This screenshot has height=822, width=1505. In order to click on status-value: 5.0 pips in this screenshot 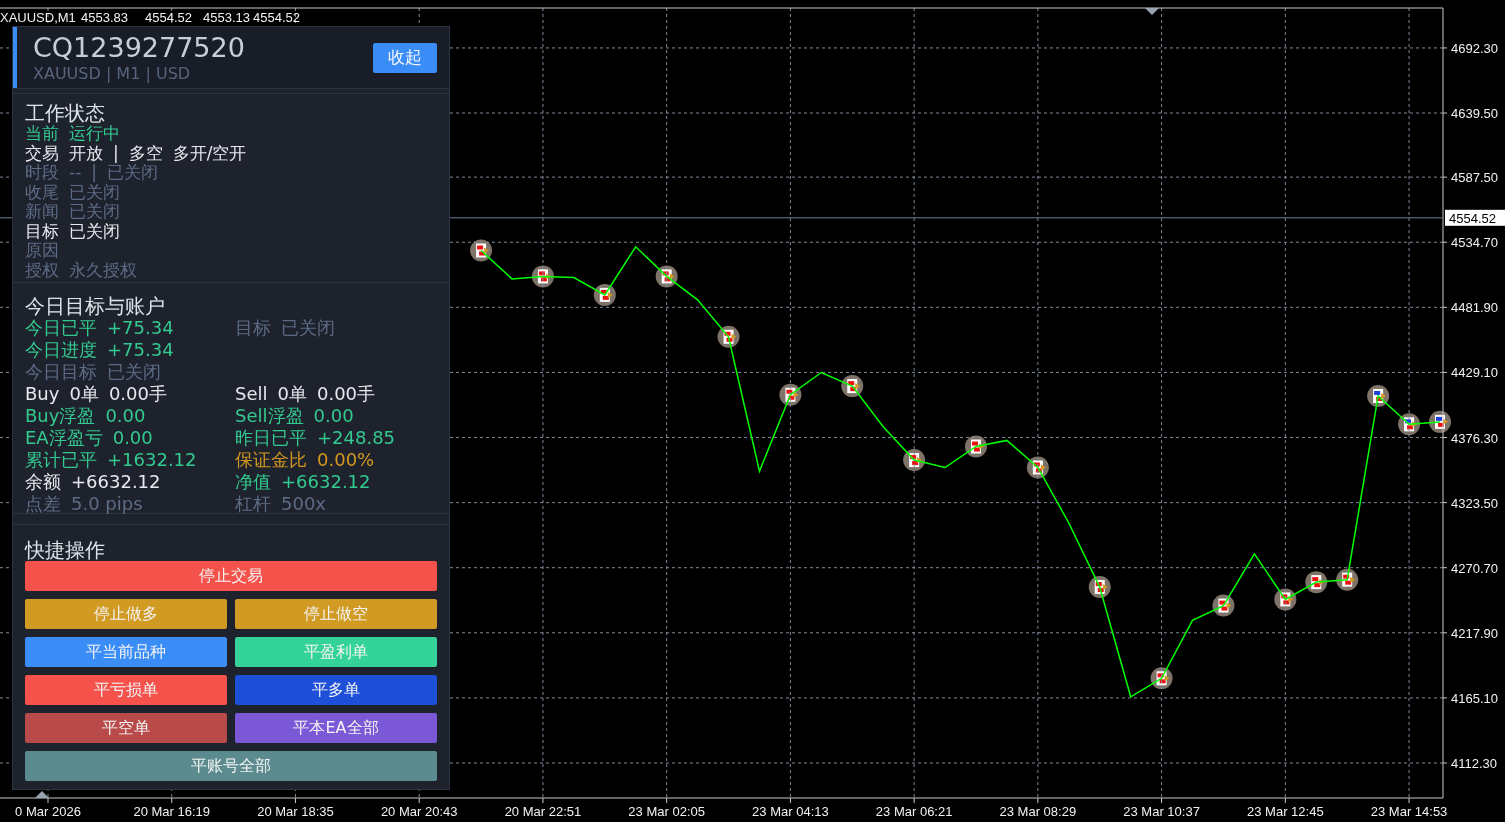, I will do `click(107, 504)`.